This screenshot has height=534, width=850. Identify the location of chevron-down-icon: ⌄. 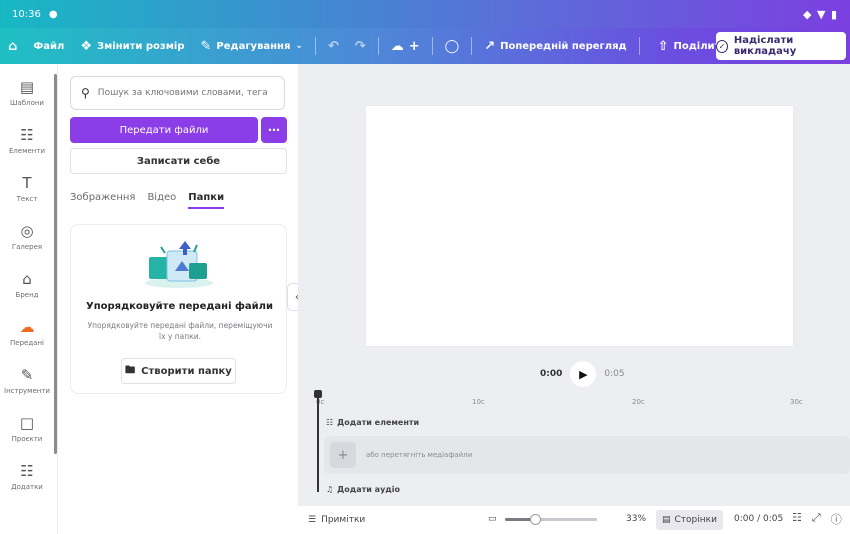
(299, 45).